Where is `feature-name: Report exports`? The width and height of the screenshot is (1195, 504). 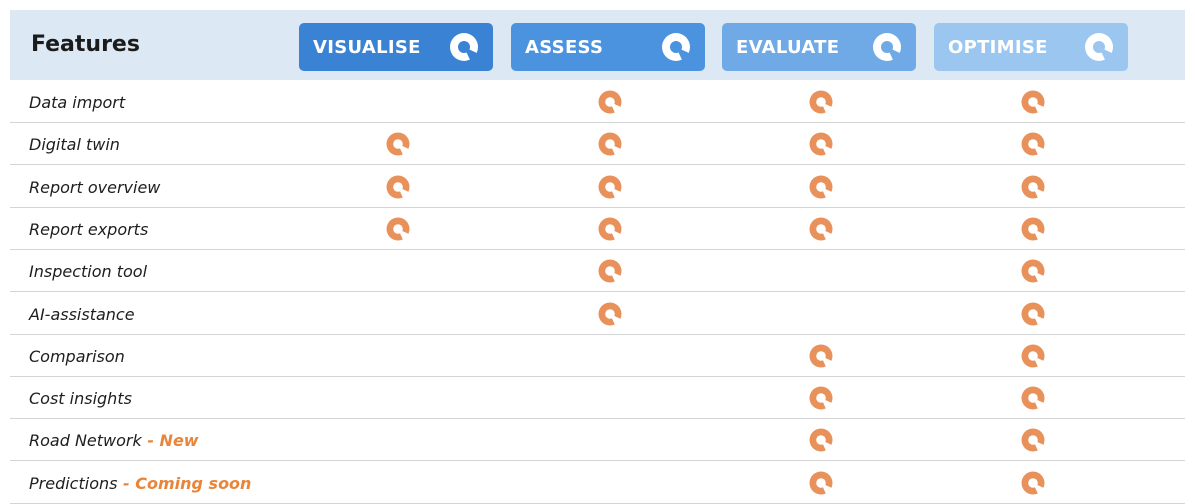 feature-name: Report exports is located at coordinates (88, 229).